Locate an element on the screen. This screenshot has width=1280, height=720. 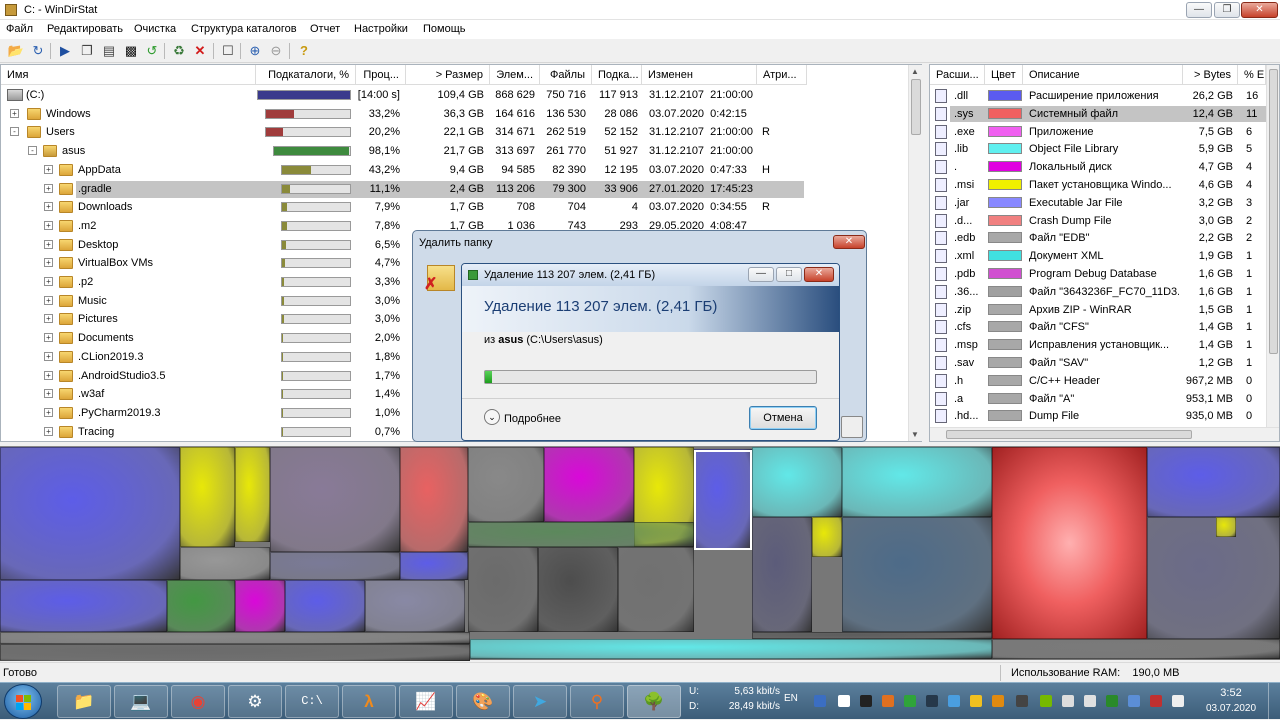
orange-app-icon is located at coordinates (998, 701).